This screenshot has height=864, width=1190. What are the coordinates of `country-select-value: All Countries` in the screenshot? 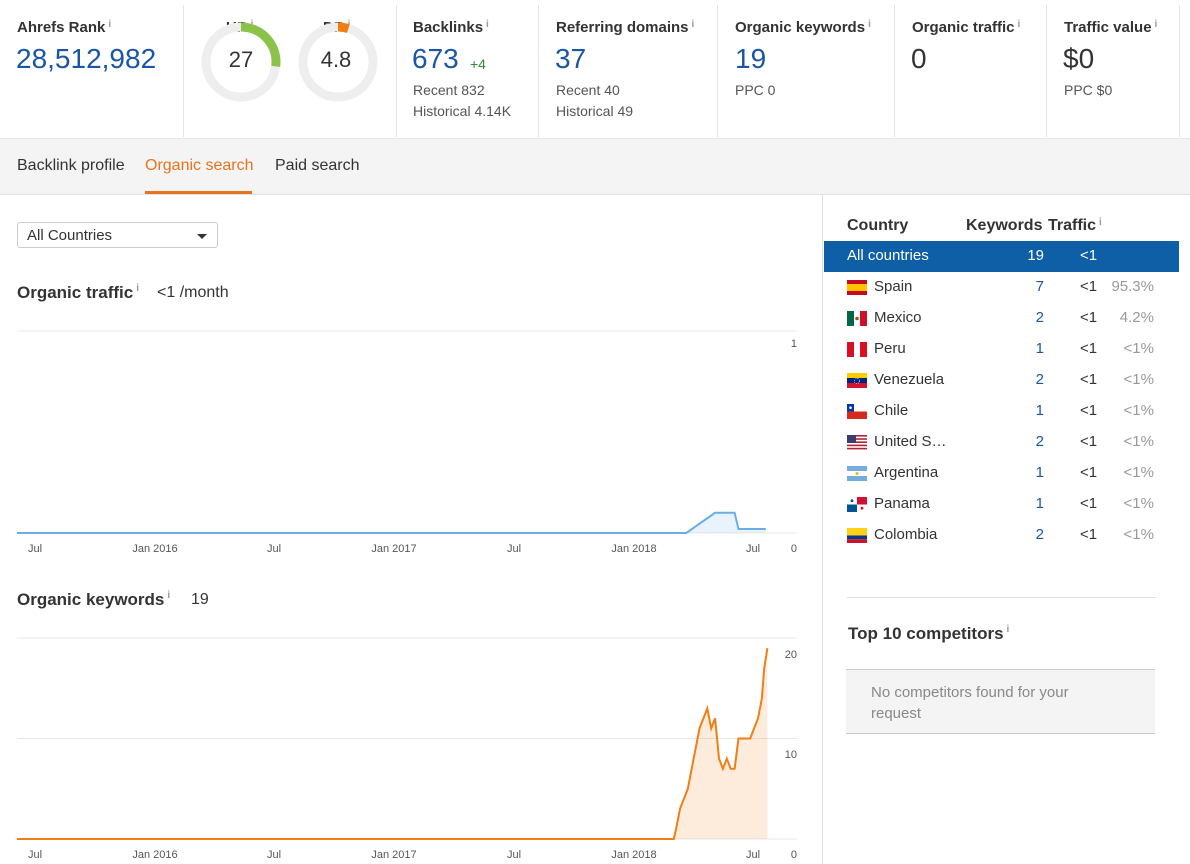 It's located at (70, 235).